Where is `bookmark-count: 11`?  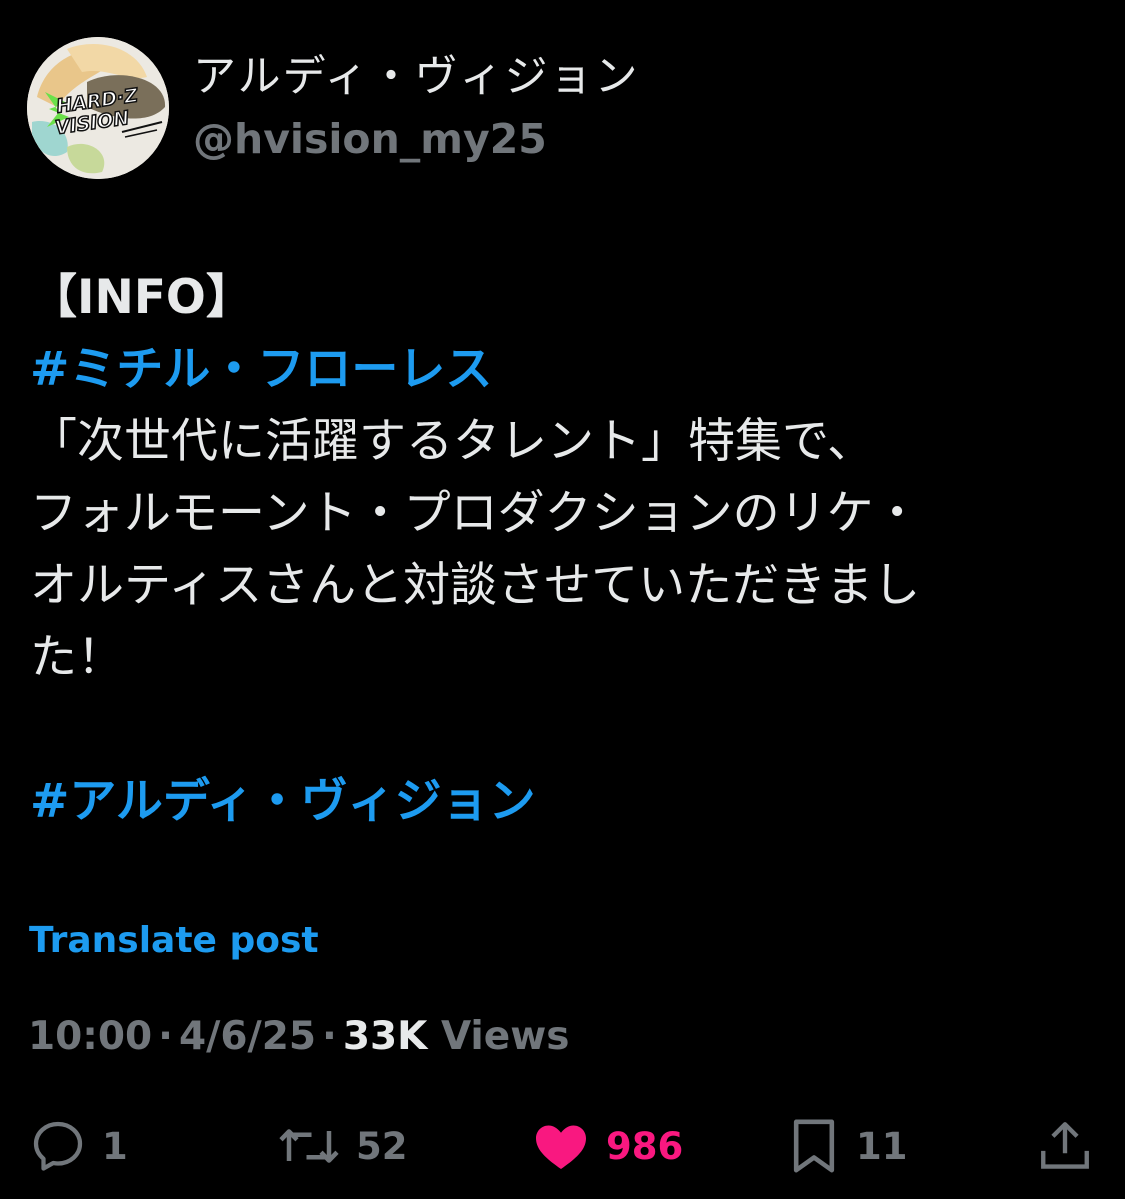
bookmark-count: 11 is located at coordinates (882, 1146).